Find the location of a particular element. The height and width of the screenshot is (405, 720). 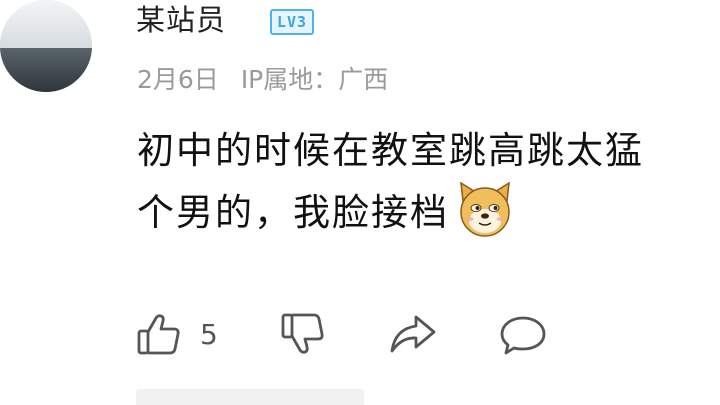

share-icon is located at coordinates (413, 334).